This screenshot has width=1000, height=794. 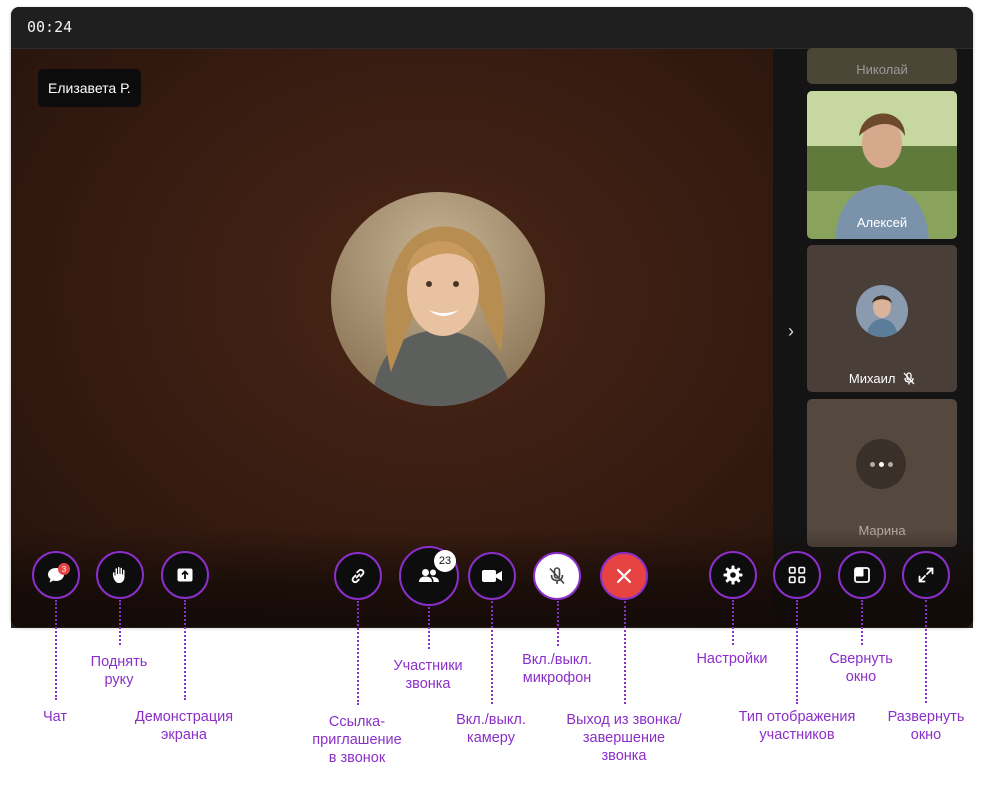 I want to click on chat-leader-line, so click(x=56, y=650).